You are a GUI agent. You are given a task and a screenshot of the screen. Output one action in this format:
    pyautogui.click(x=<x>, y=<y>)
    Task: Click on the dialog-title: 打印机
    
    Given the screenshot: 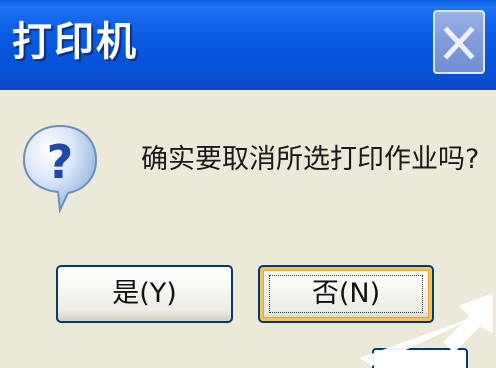 What is the action you would take?
    pyautogui.click(x=75, y=42)
    